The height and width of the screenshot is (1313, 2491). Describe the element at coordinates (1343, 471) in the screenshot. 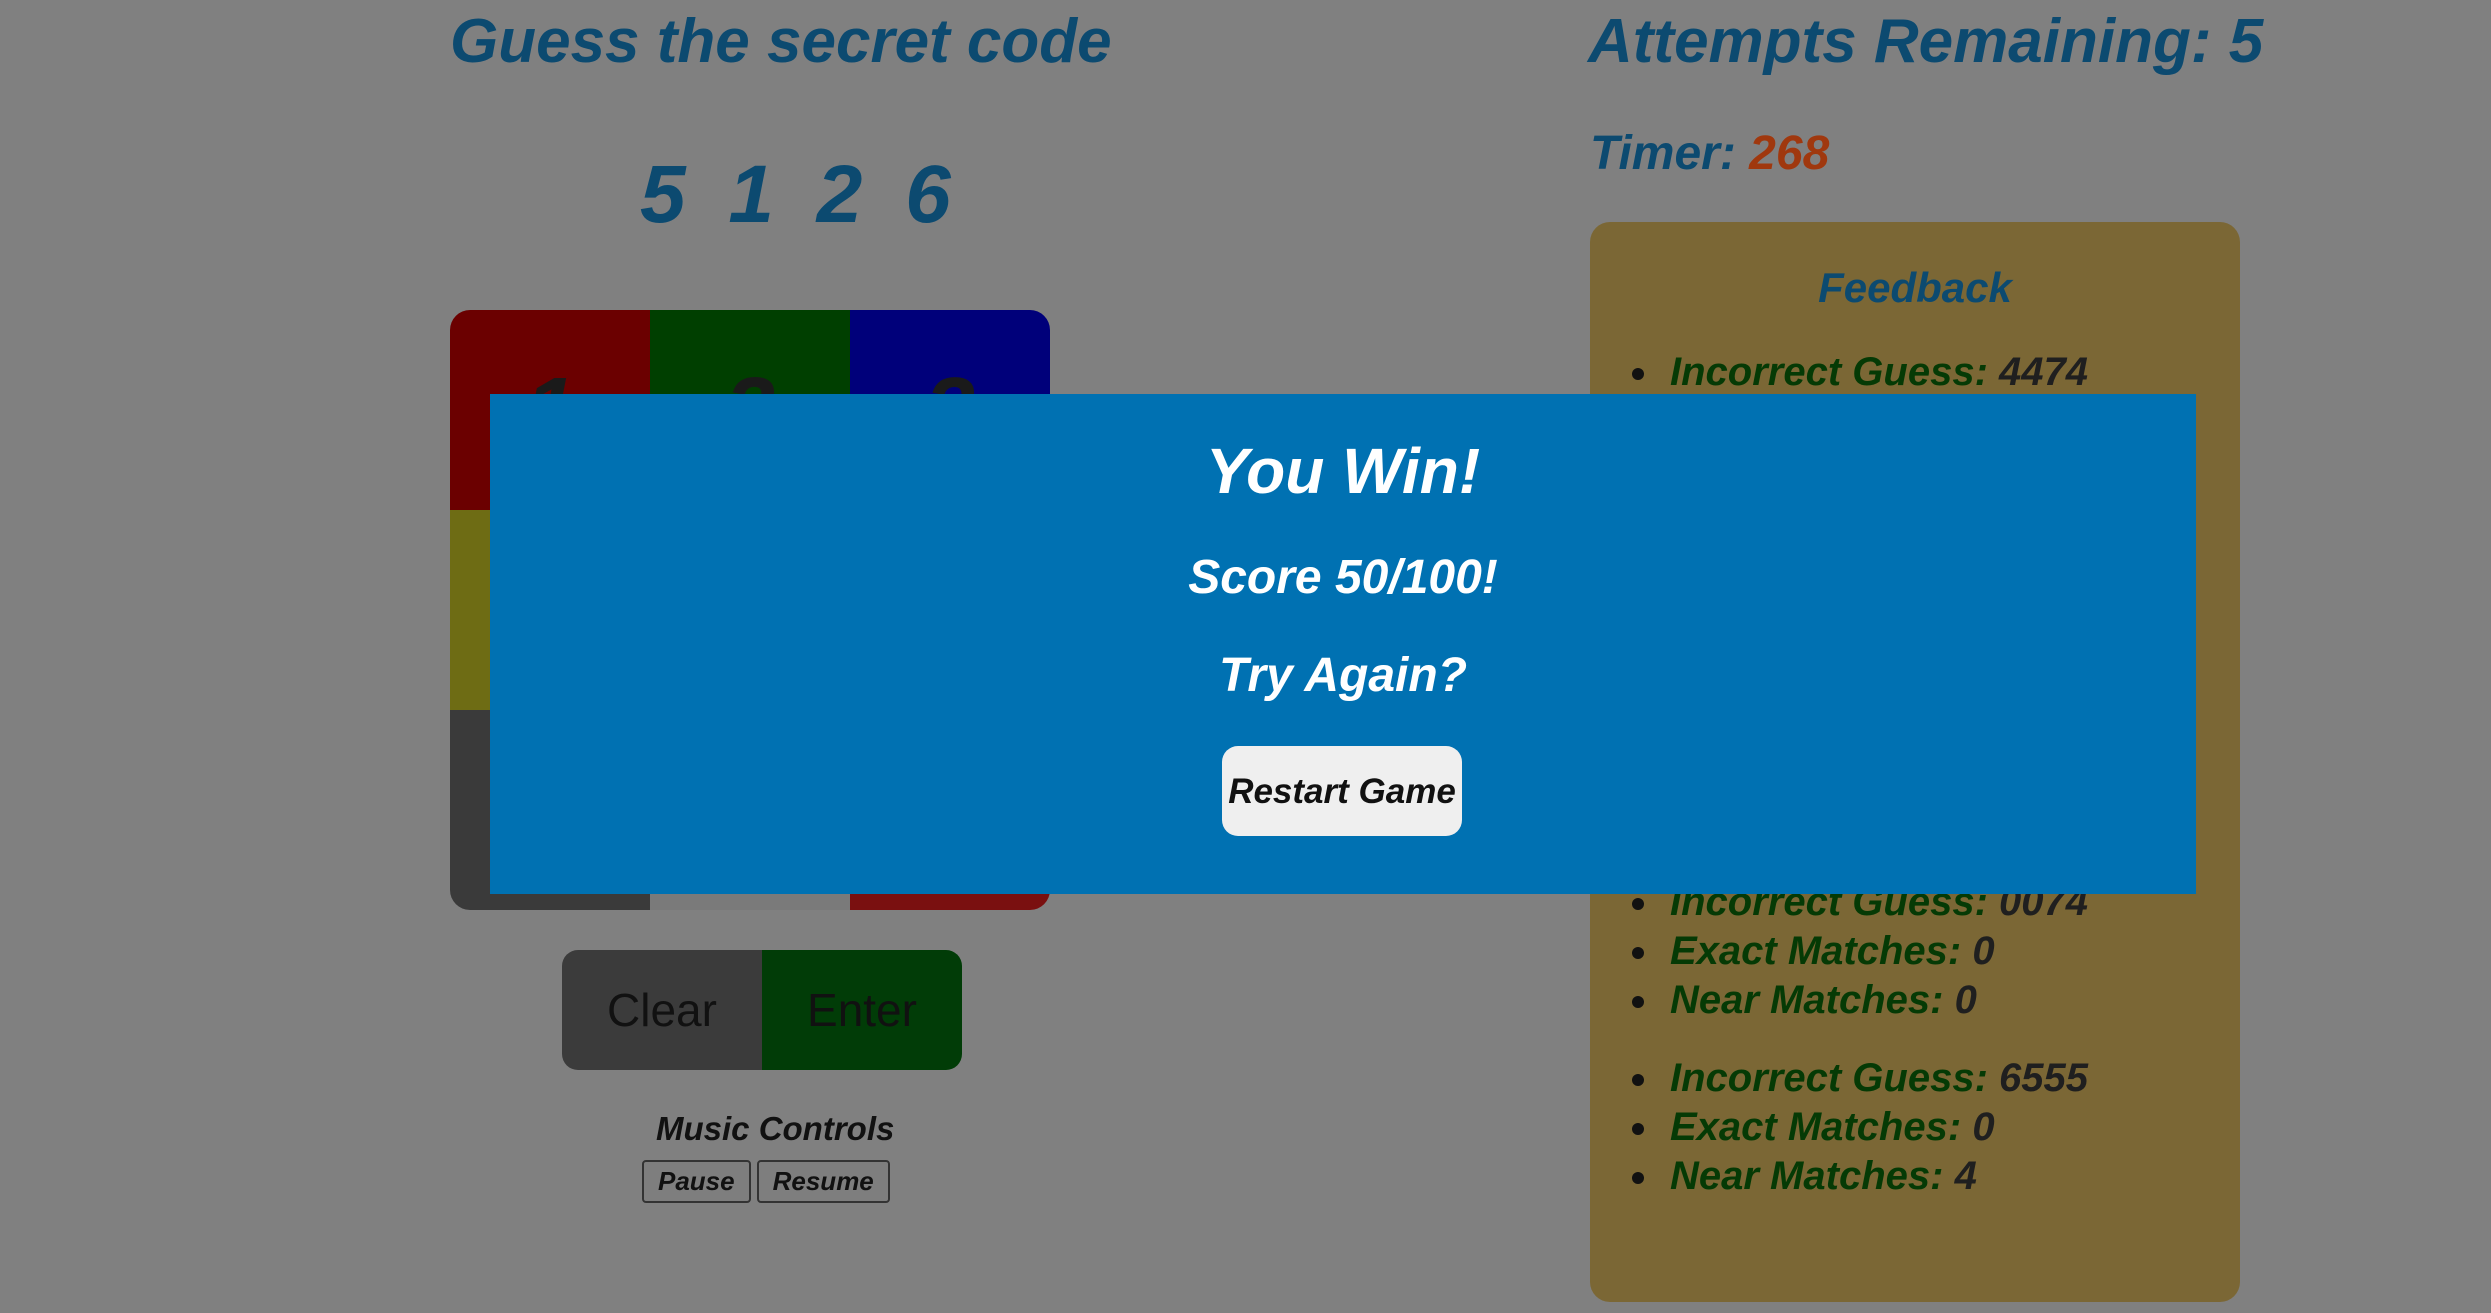

I see `win-title: You Win!` at that location.